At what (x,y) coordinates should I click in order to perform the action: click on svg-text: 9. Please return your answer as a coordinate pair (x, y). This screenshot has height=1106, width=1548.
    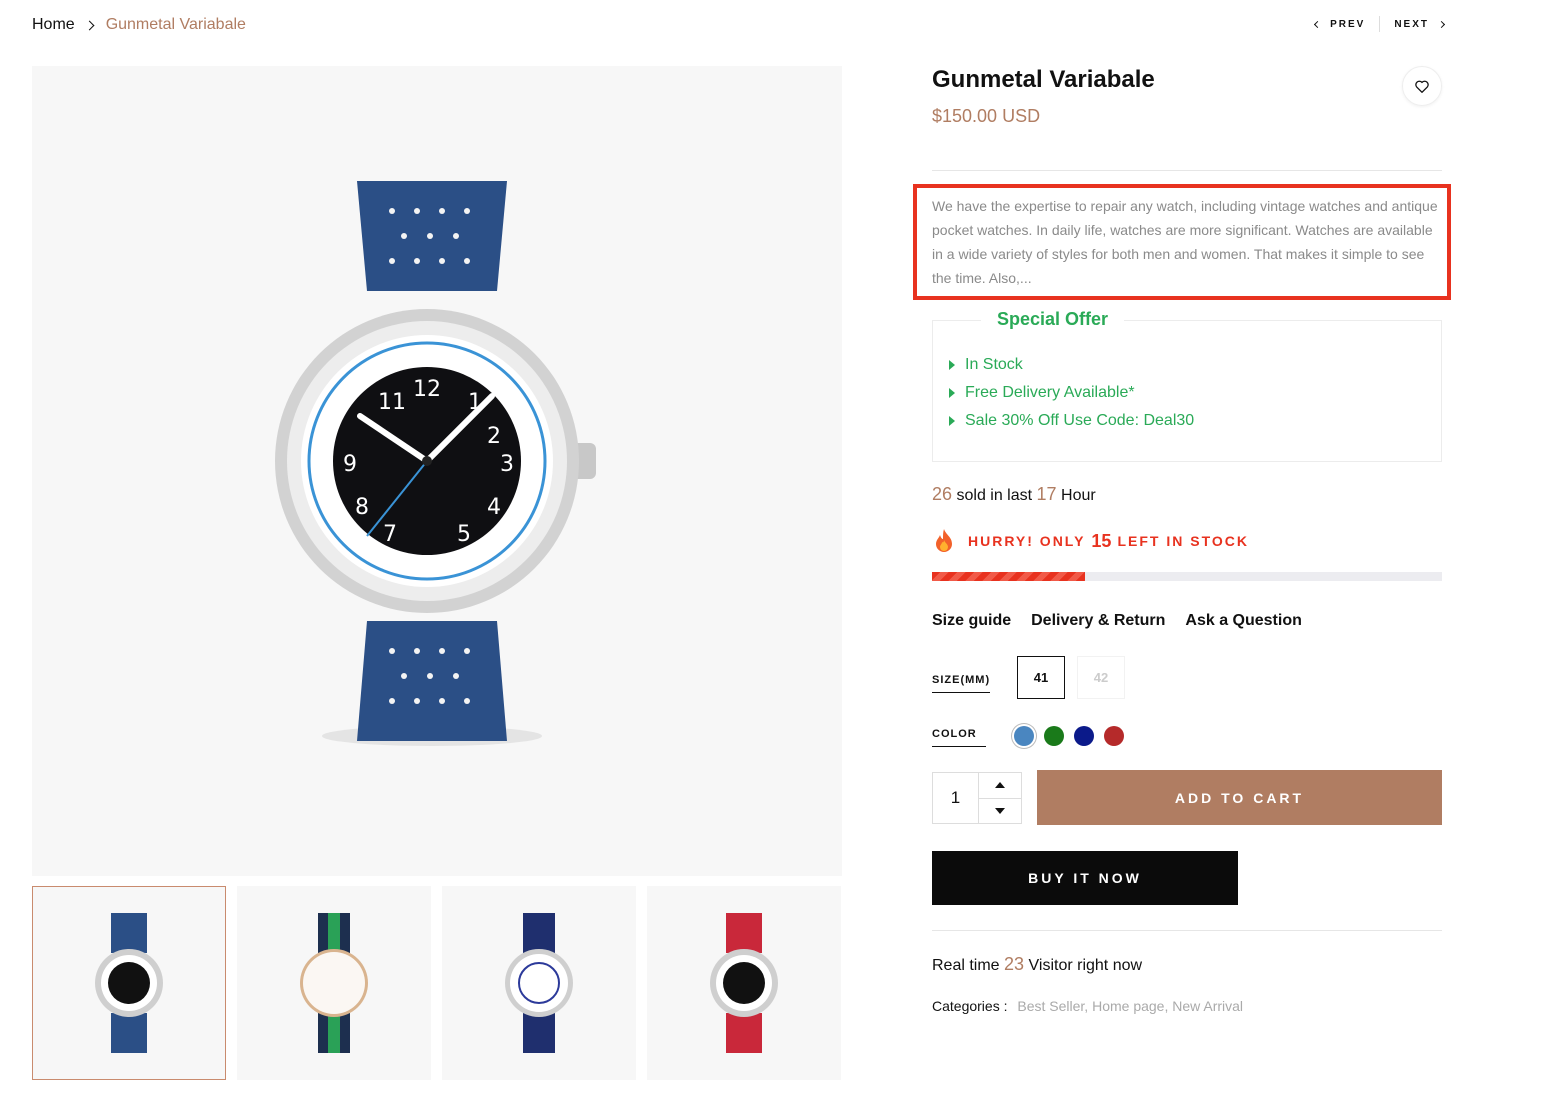
    Looking at the image, I should click on (350, 464).